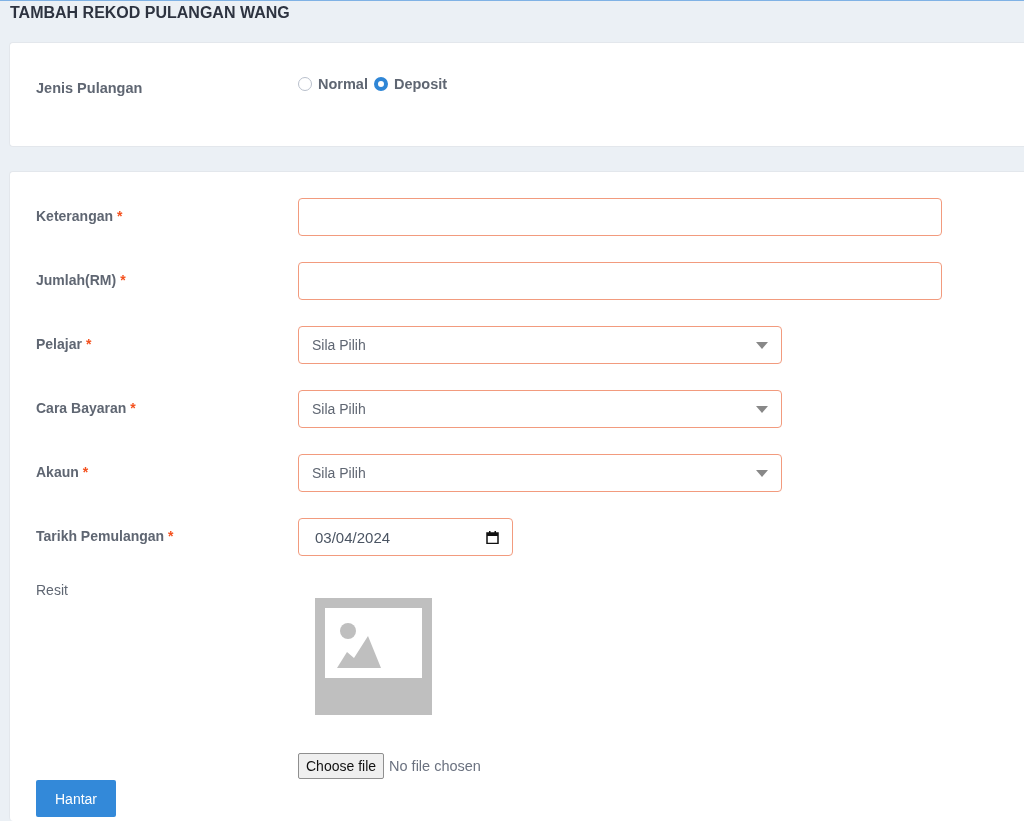 The height and width of the screenshot is (821, 1024). Describe the element at coordinates (76, 280) in the screenshot. I see `field-label: Jumlah(RM)` at that location.